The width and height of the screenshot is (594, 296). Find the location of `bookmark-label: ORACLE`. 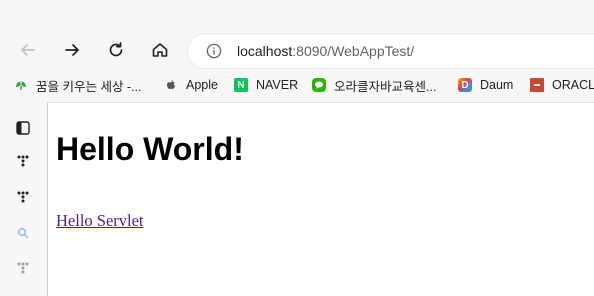

bookmark-label: ORACLE is located at coordinates (573, 85).